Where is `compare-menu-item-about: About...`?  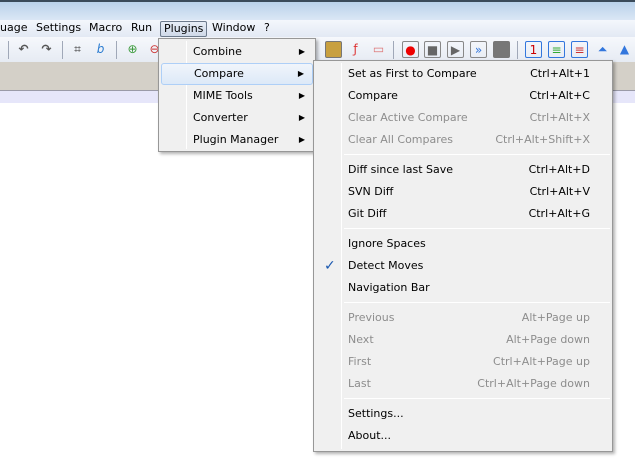
compare-menu-item-about: About... is located at coordinates (463, 436).